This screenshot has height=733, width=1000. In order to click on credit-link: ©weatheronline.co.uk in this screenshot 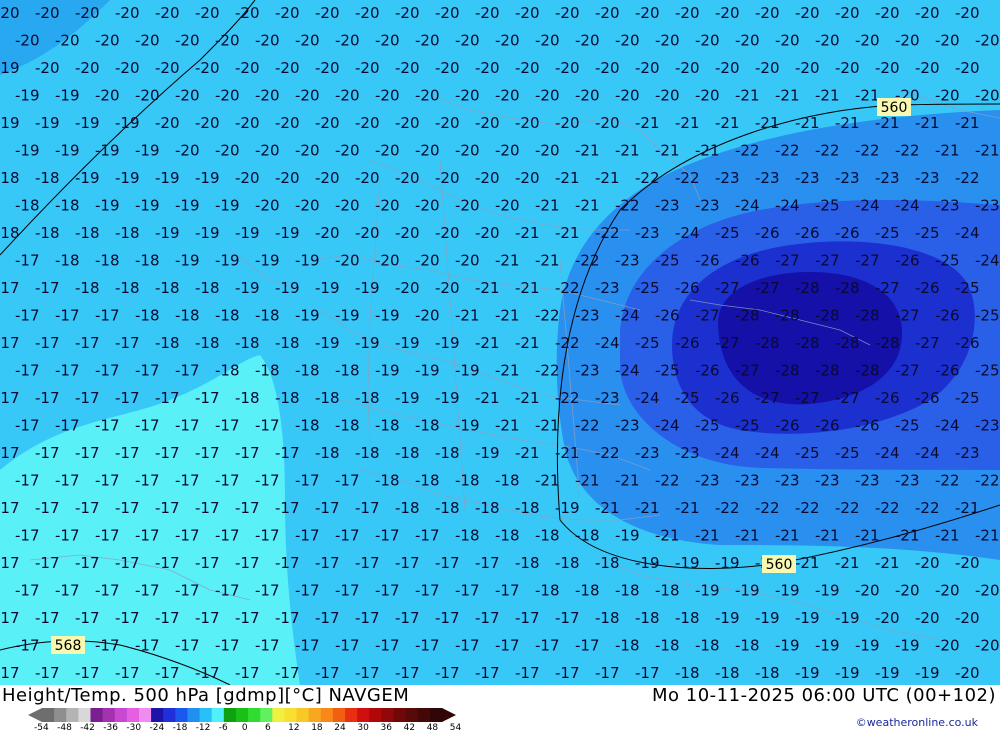, I will do `click(917, 722)`.